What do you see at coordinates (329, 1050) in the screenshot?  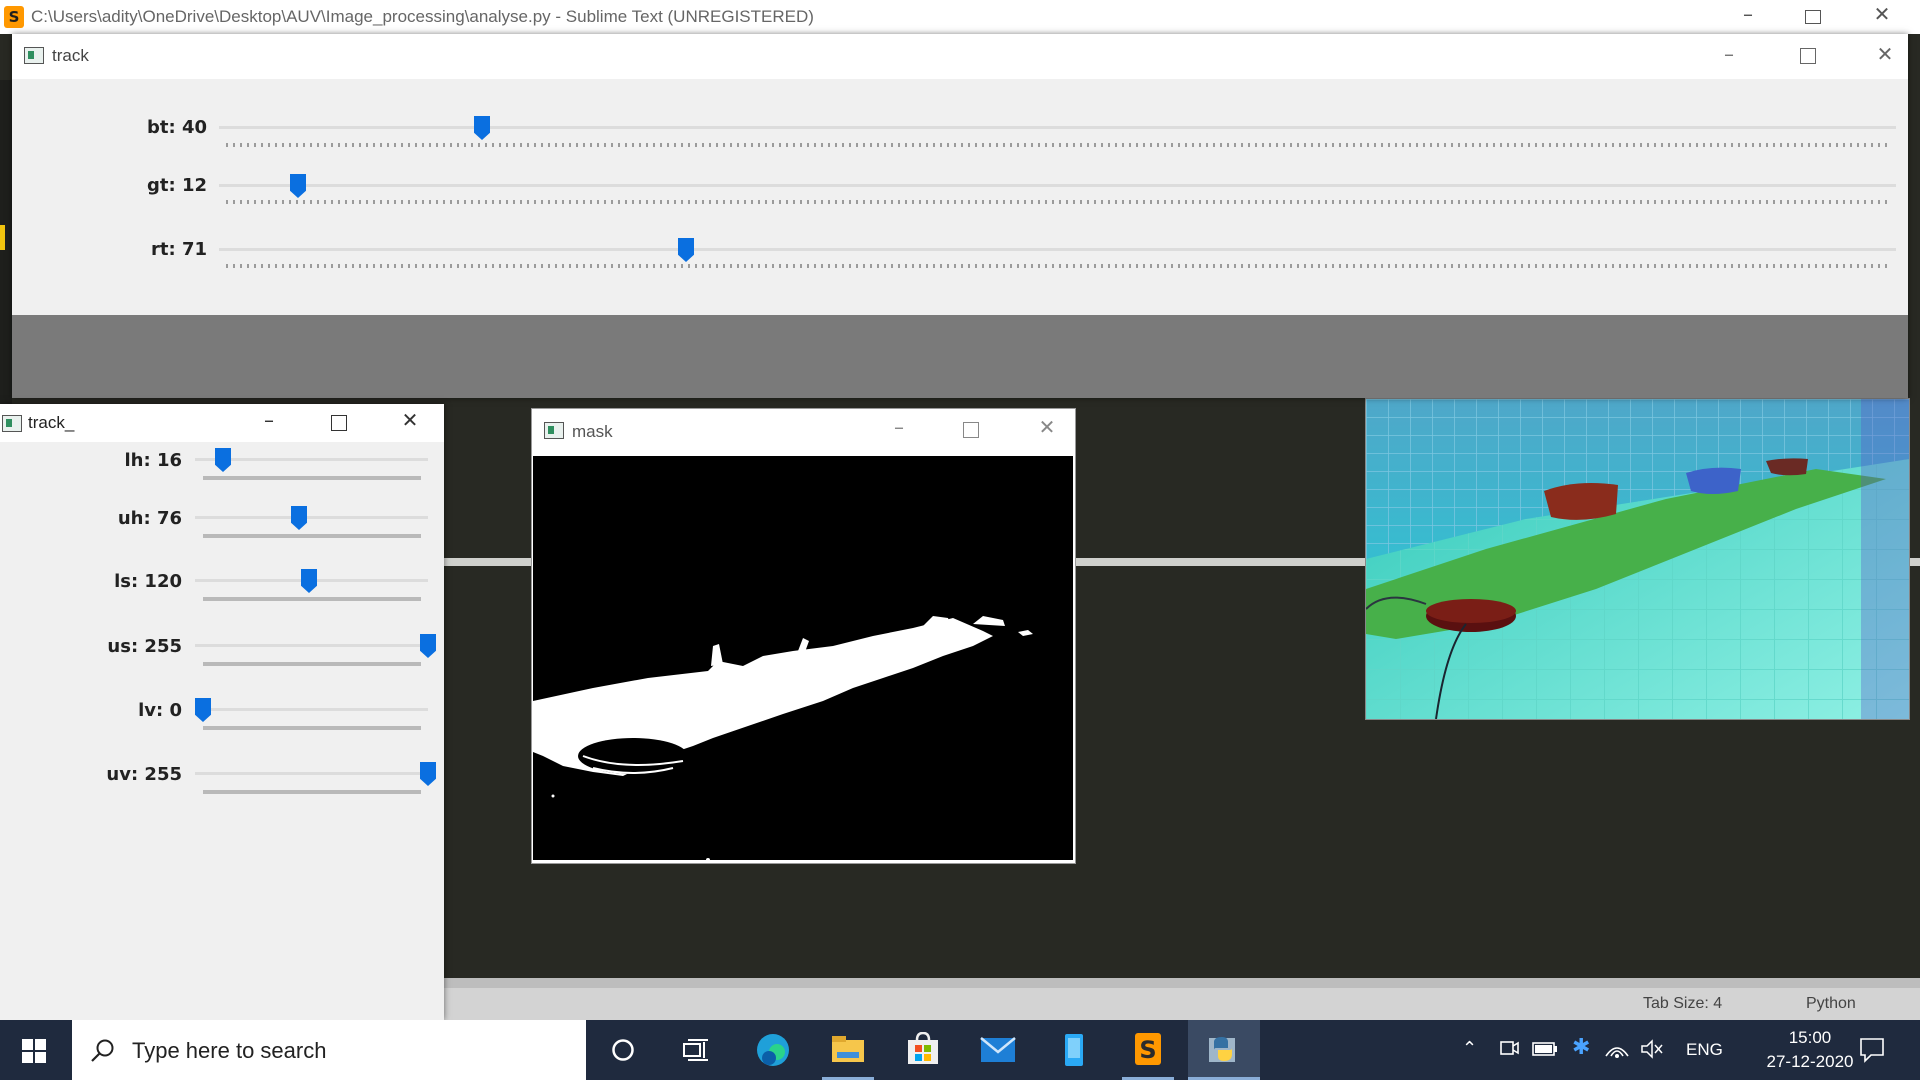 I see `taskbar-search-box: Type here to search` at bounding box center [329, 1050].